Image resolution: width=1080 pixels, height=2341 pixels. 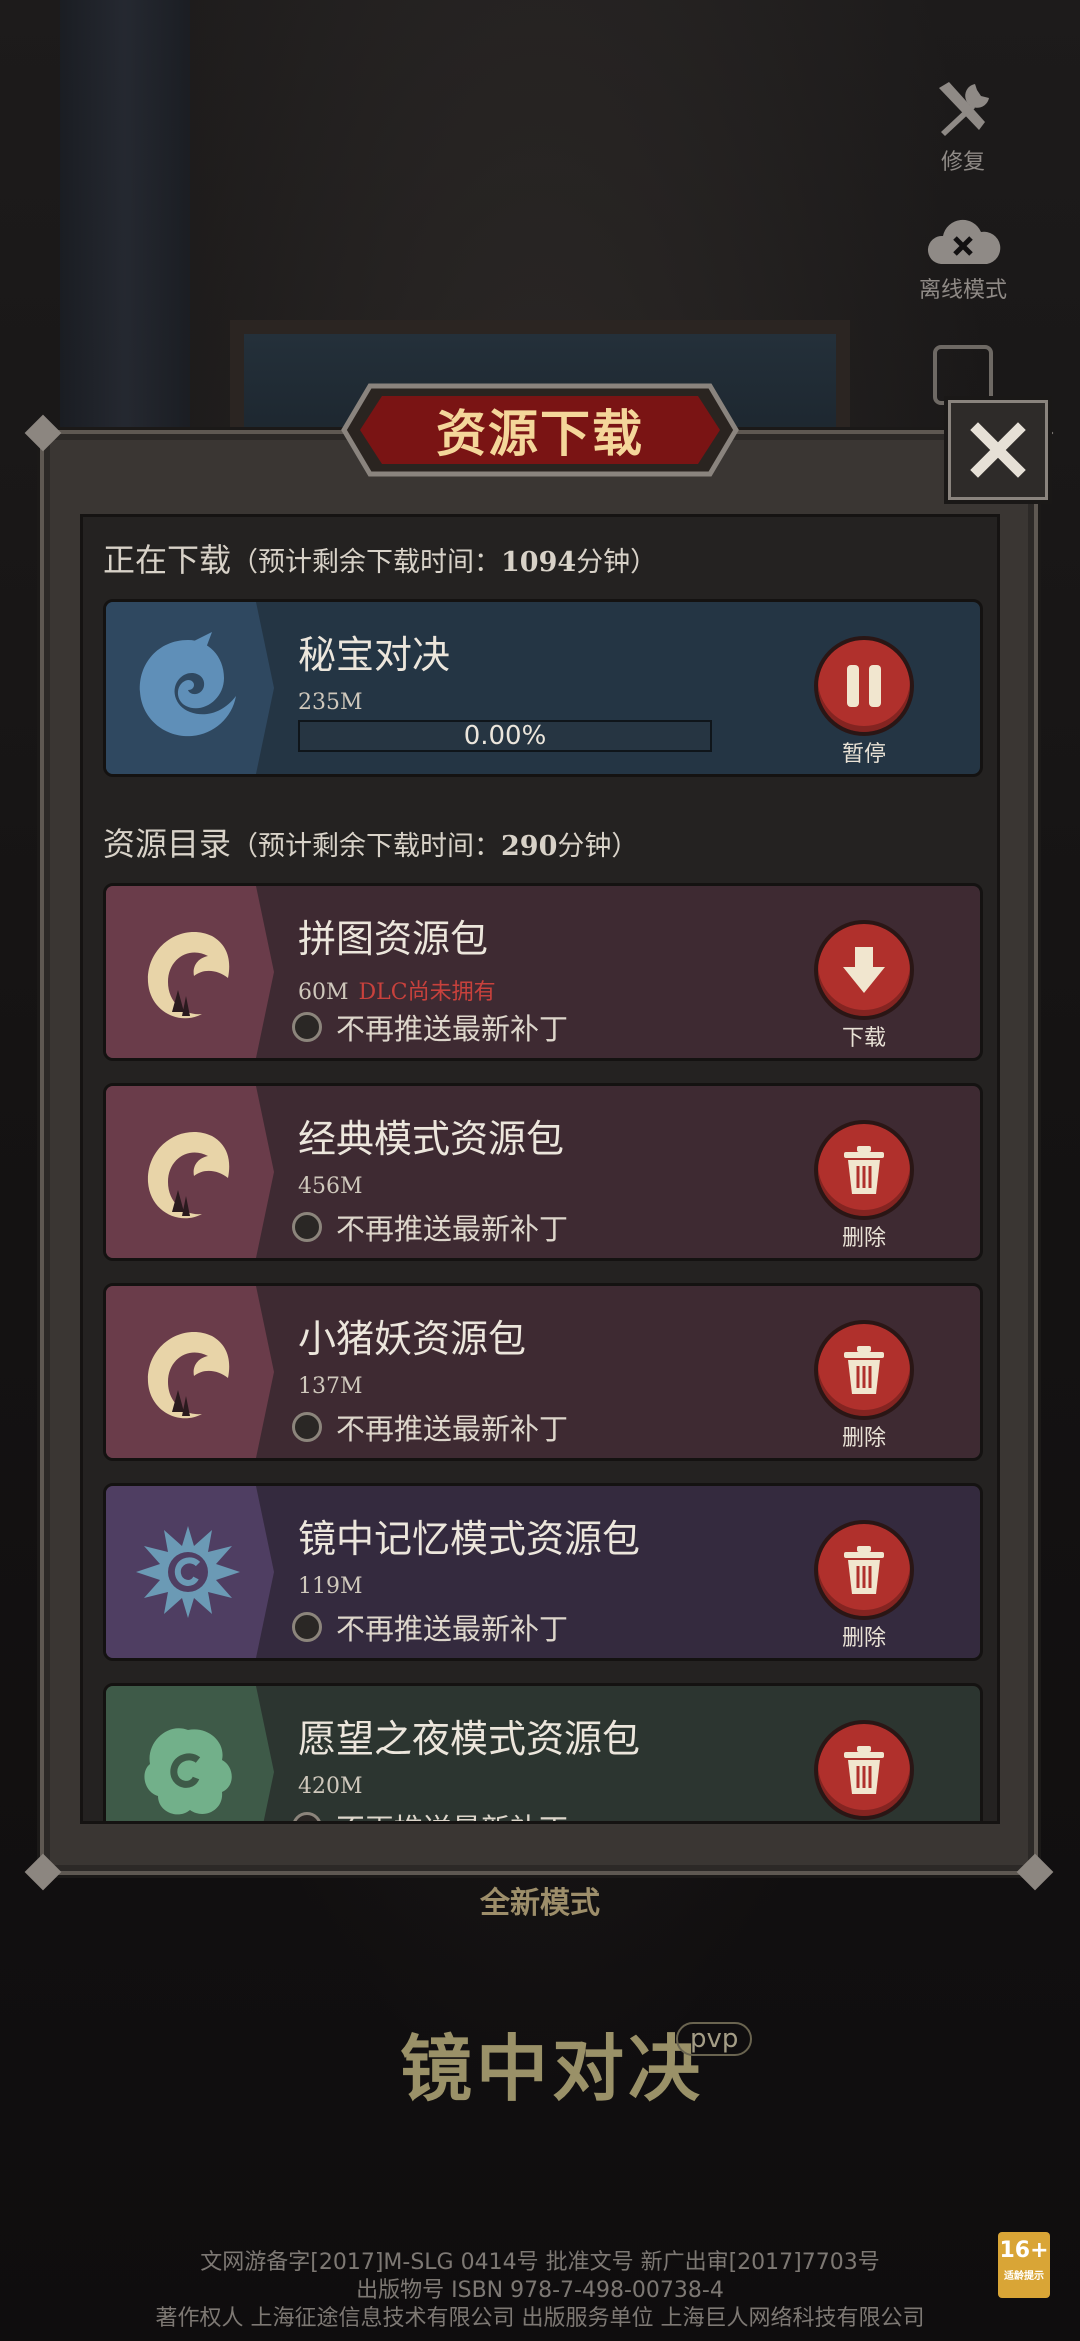 What do you see at coordinates (431, 1139) in the screenshot?
I see `item-name: 经典模式资源包` at bounding box center [431, 1139].